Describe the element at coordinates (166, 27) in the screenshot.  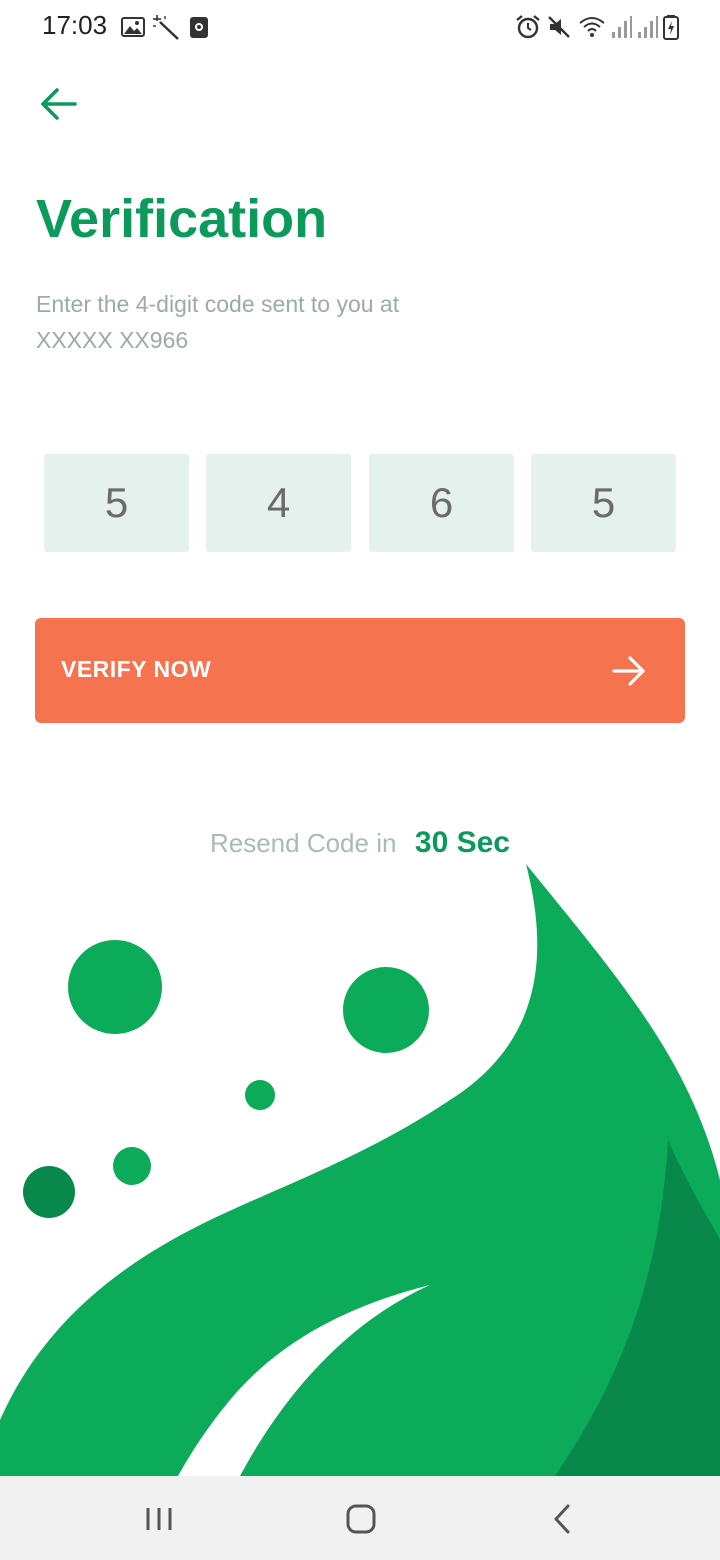
I see `magic-wand-icon` at that location.